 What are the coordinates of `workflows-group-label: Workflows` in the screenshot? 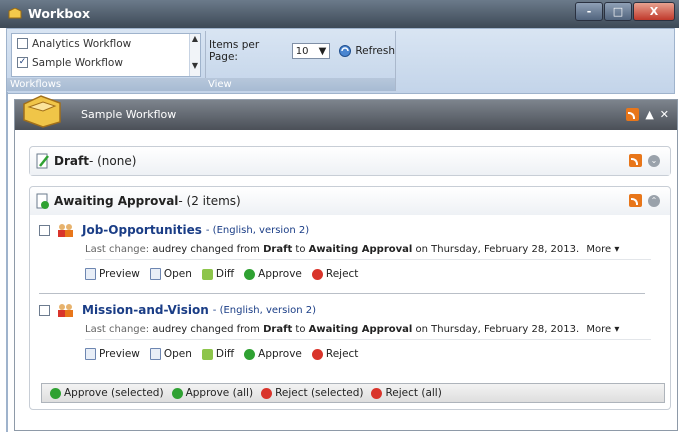 It's located at (106, 84).